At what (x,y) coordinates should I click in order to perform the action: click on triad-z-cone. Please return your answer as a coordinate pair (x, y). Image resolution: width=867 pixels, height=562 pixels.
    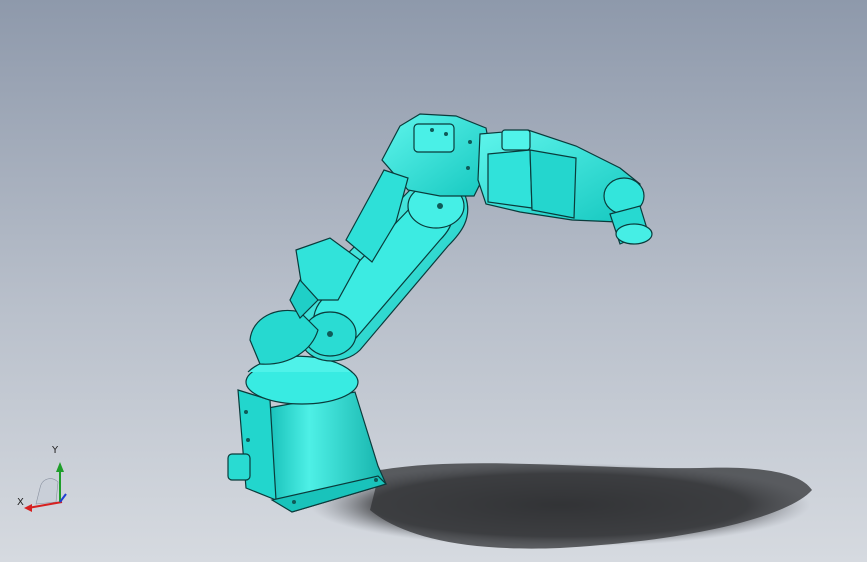
    Looking at the image, I should click on (47, 491).